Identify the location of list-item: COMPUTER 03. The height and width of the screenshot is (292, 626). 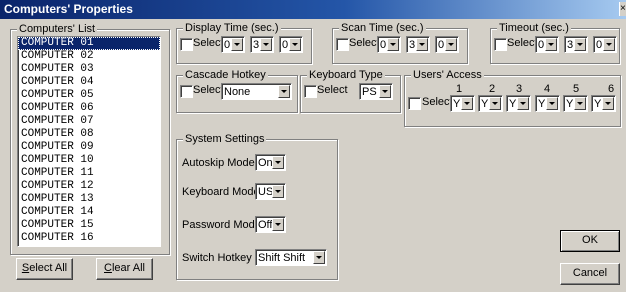
(89, 69).